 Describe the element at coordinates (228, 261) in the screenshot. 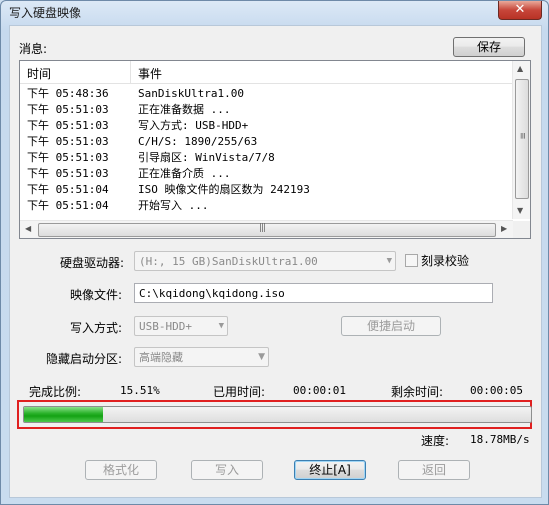

I see `drive-select-value: (H:, 15 GB)SanDiskUltra1.00` at that location.